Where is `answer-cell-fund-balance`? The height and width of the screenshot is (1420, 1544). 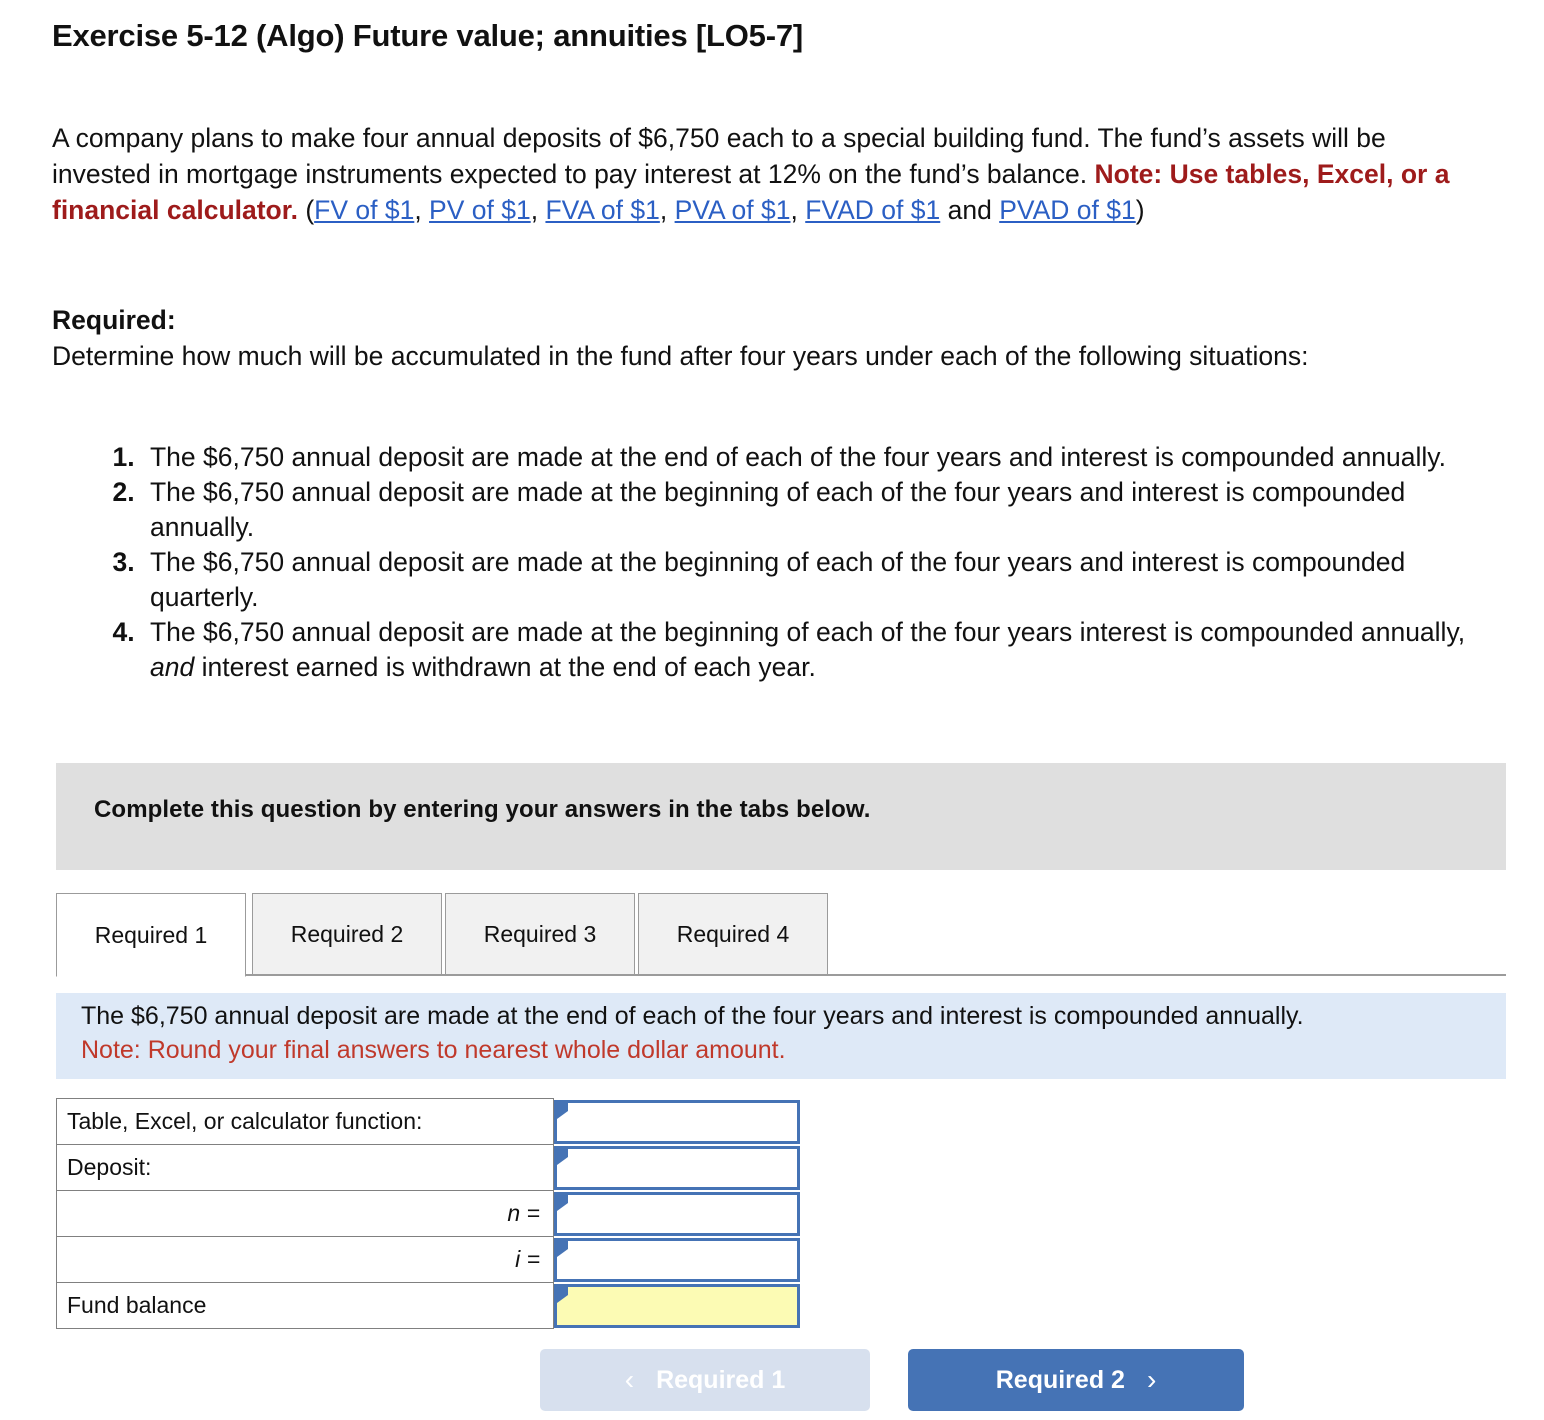
answer-cell-fund-balance is located at coordinates (678, 1306).